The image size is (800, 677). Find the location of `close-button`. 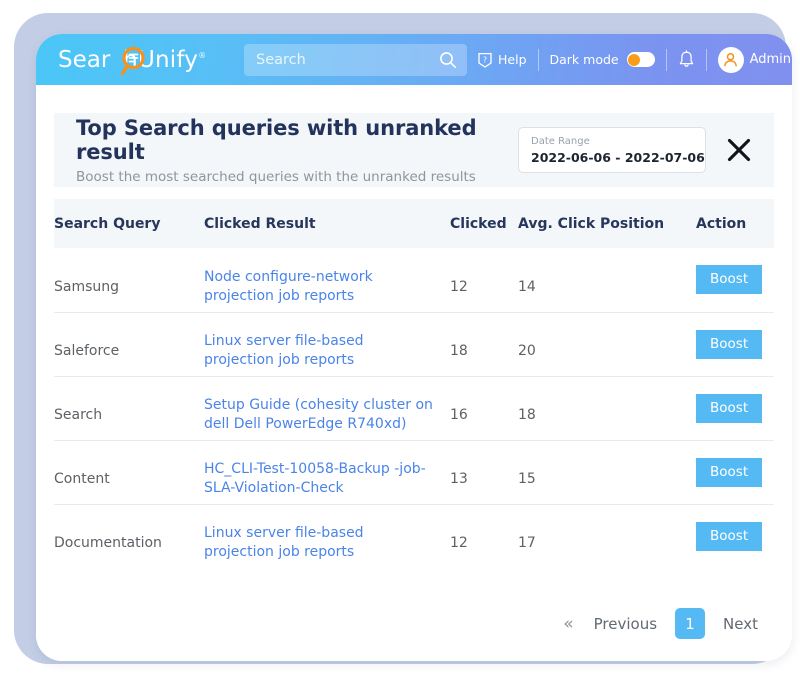

close-button is located at coordinates (739, 150).